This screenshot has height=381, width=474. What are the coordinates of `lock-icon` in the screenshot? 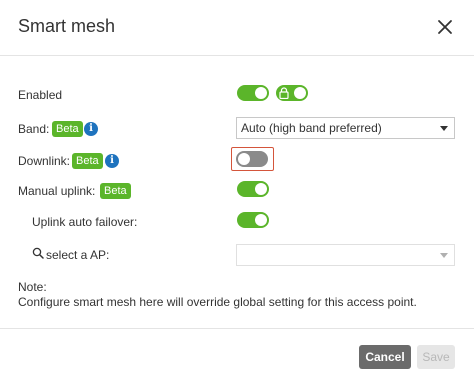 It's located at (284, 93).